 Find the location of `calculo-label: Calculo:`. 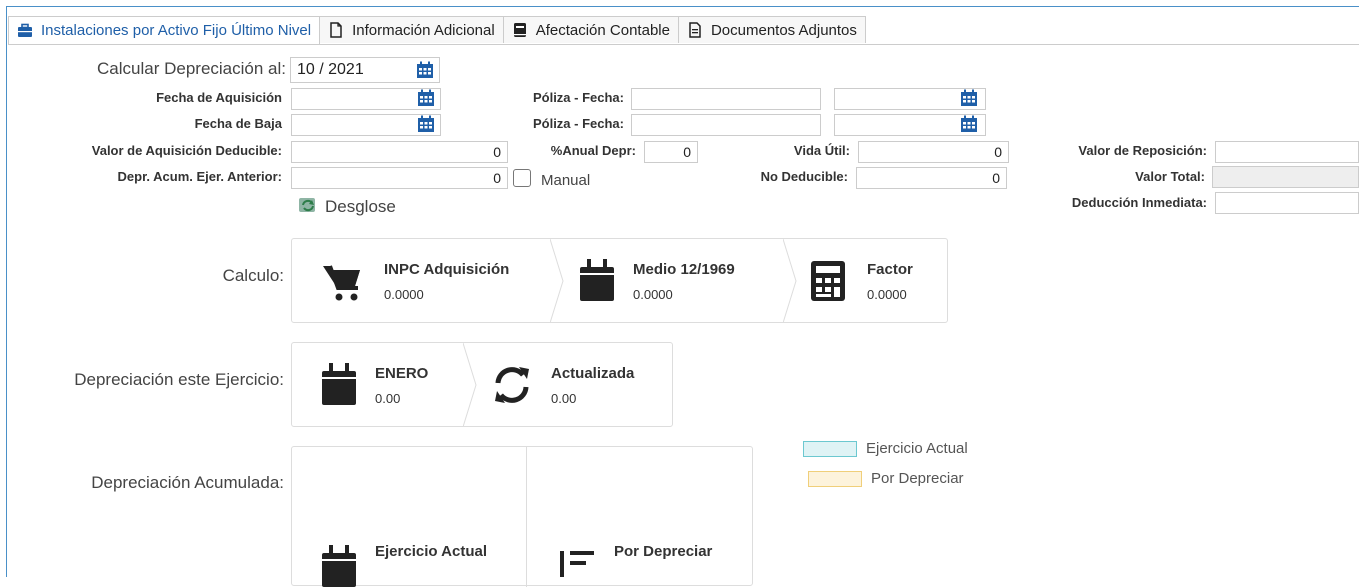

calculo-label: Calculo: is located at coordinates (253, 275).